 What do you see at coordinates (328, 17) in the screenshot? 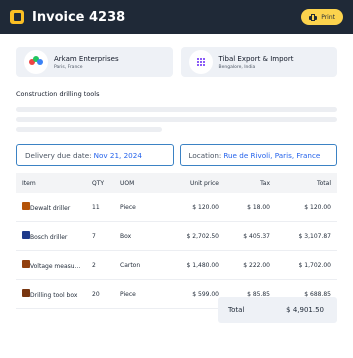
I see `print-button-label: Print` at bounding box center [328, 17].